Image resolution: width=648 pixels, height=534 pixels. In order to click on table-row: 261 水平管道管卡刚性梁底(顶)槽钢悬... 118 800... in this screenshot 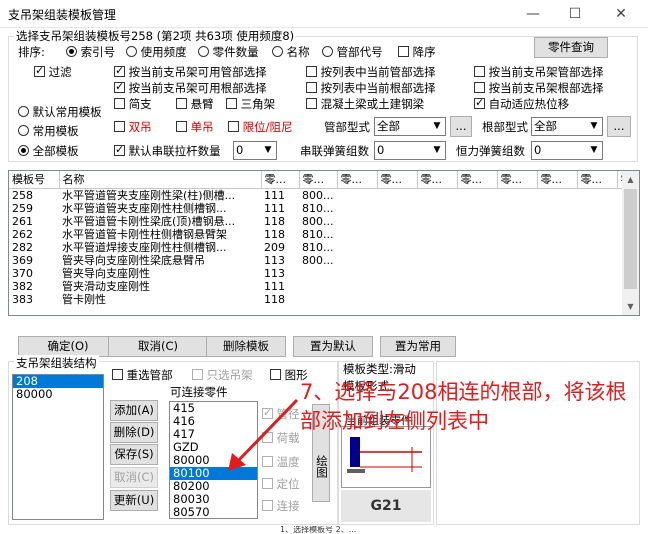, I will do `click(324, 221)`.